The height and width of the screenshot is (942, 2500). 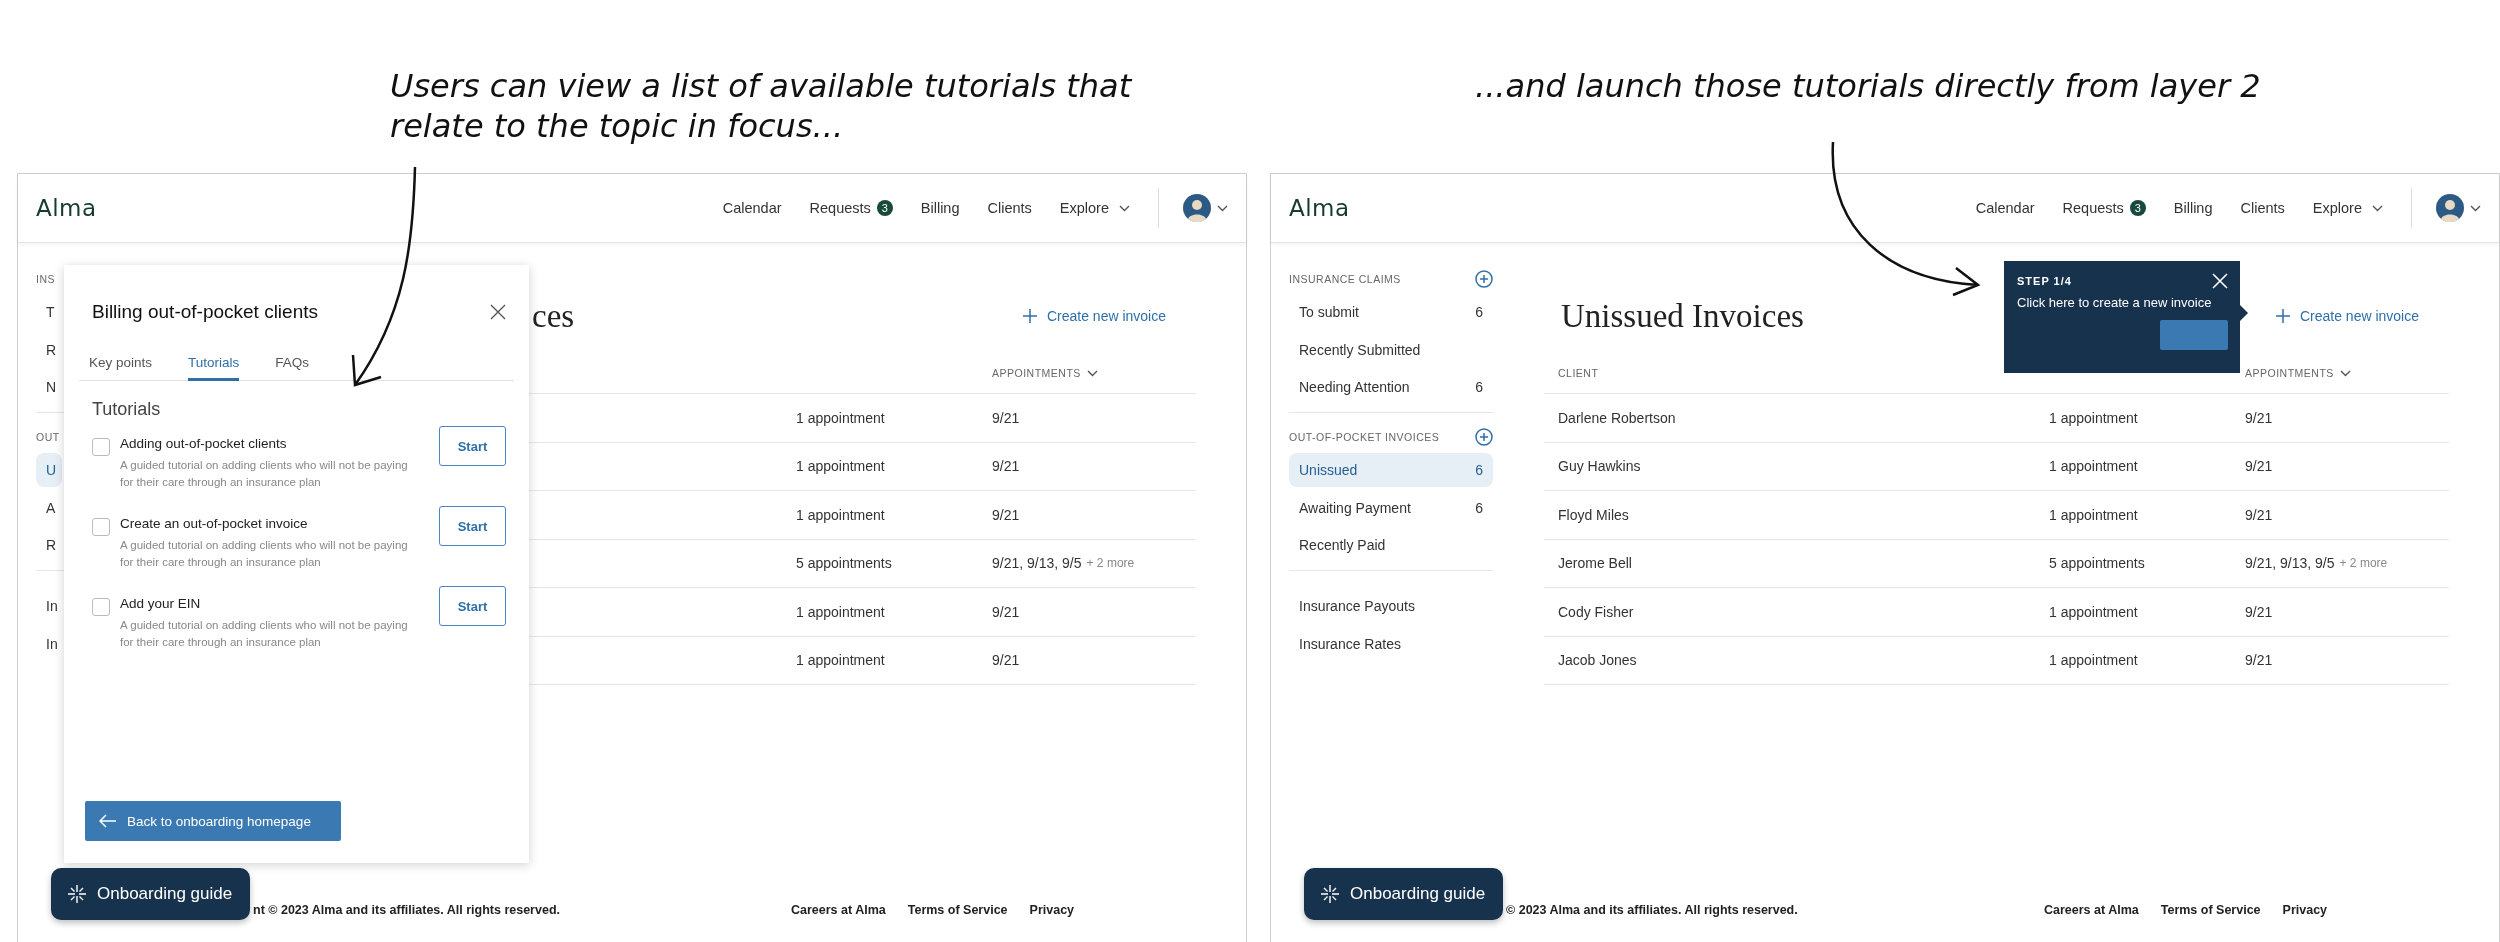 What do you see at coordinates (204, 443) in the screenshot?
I see `tutorial-title: Adding out-of-pocket clients` at bounding box center [204, 443].